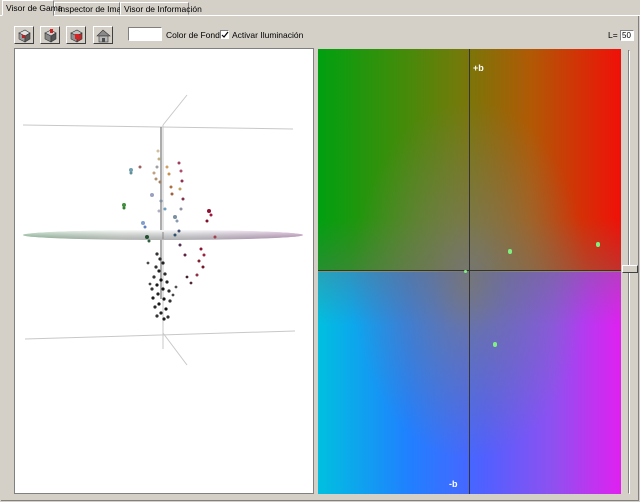 The image size is (640, 502). Describe the element at coordinates (32, 8) in the screenshot. I see `tab-visor-de-gama: Visor de Gama` at that location.